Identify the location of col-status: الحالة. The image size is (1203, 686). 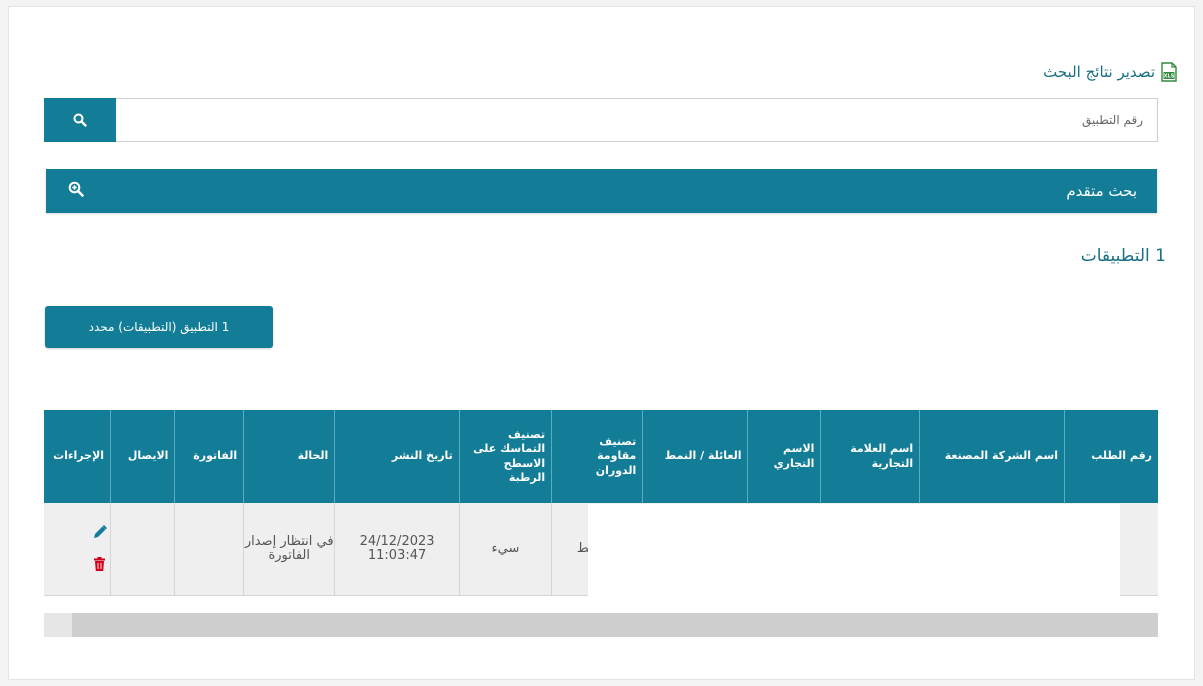
(289, 456).